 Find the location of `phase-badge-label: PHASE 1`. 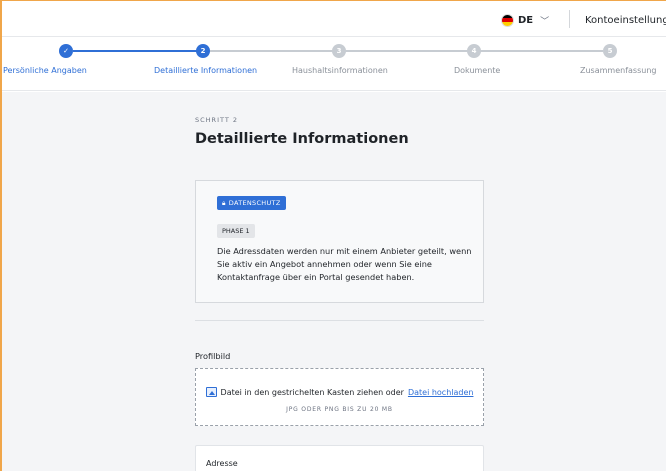

phase-badge-label: PHASE 1 is located at coordinates (236, 231).